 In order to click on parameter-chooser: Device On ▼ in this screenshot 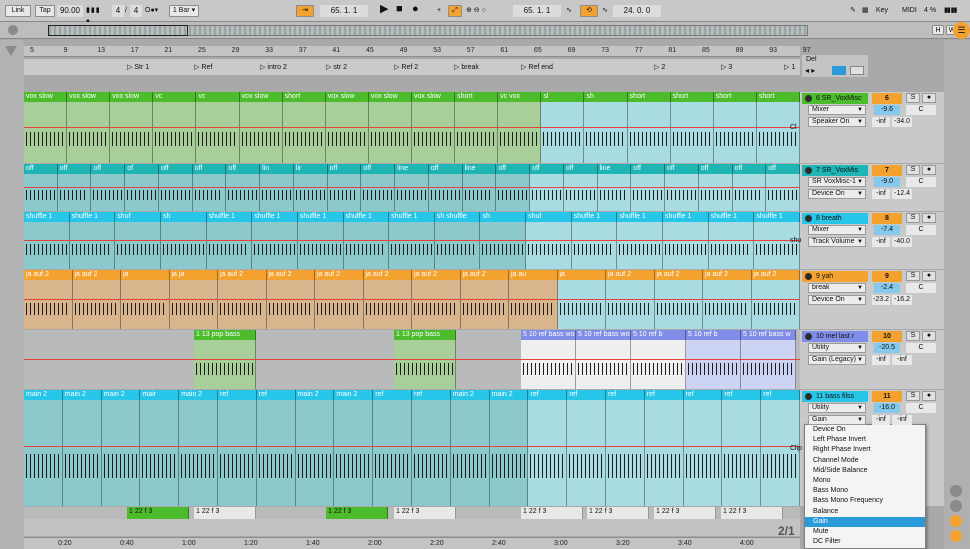, I will do `click(837, 300)`.